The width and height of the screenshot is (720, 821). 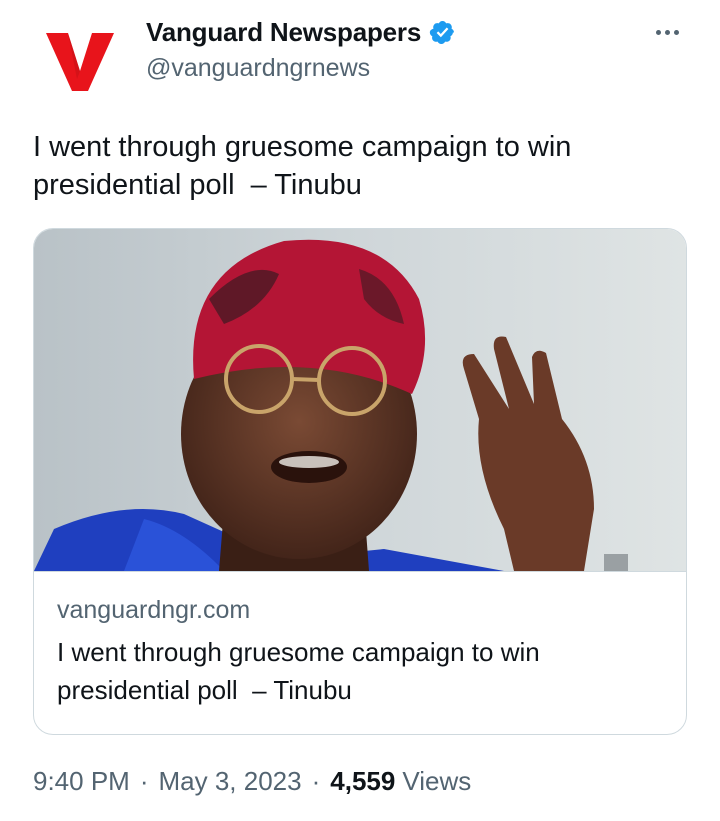 I want to click on views-count: 4,559, so click(x=363, y=781).